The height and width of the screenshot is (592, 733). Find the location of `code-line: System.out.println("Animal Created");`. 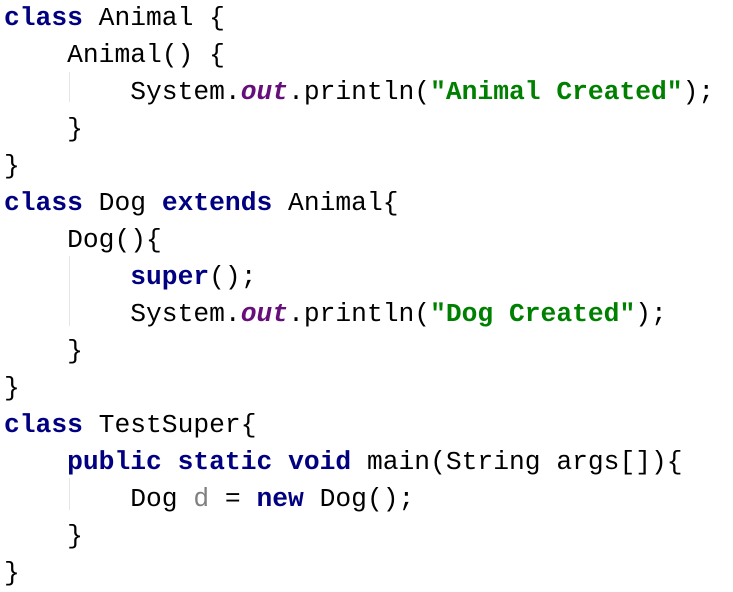

code-line: System.out.println("Animal Created"); is located at coordinates (359, 92).